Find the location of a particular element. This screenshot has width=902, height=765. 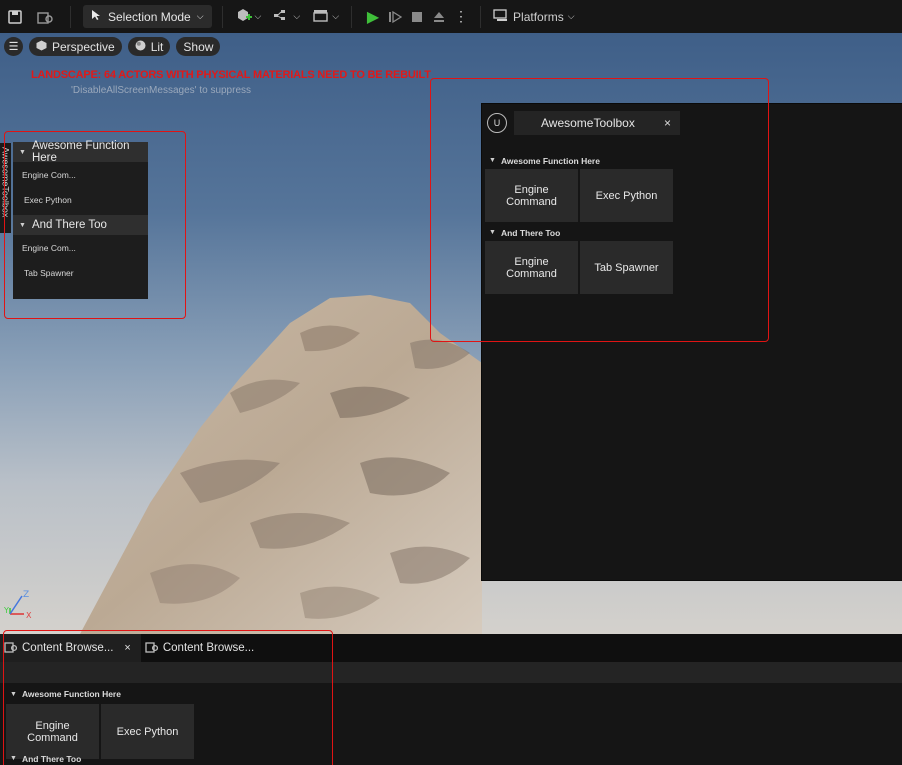

tab-awesometoolbox: AwesomeToolbox × is located at coordinates (597, 123).